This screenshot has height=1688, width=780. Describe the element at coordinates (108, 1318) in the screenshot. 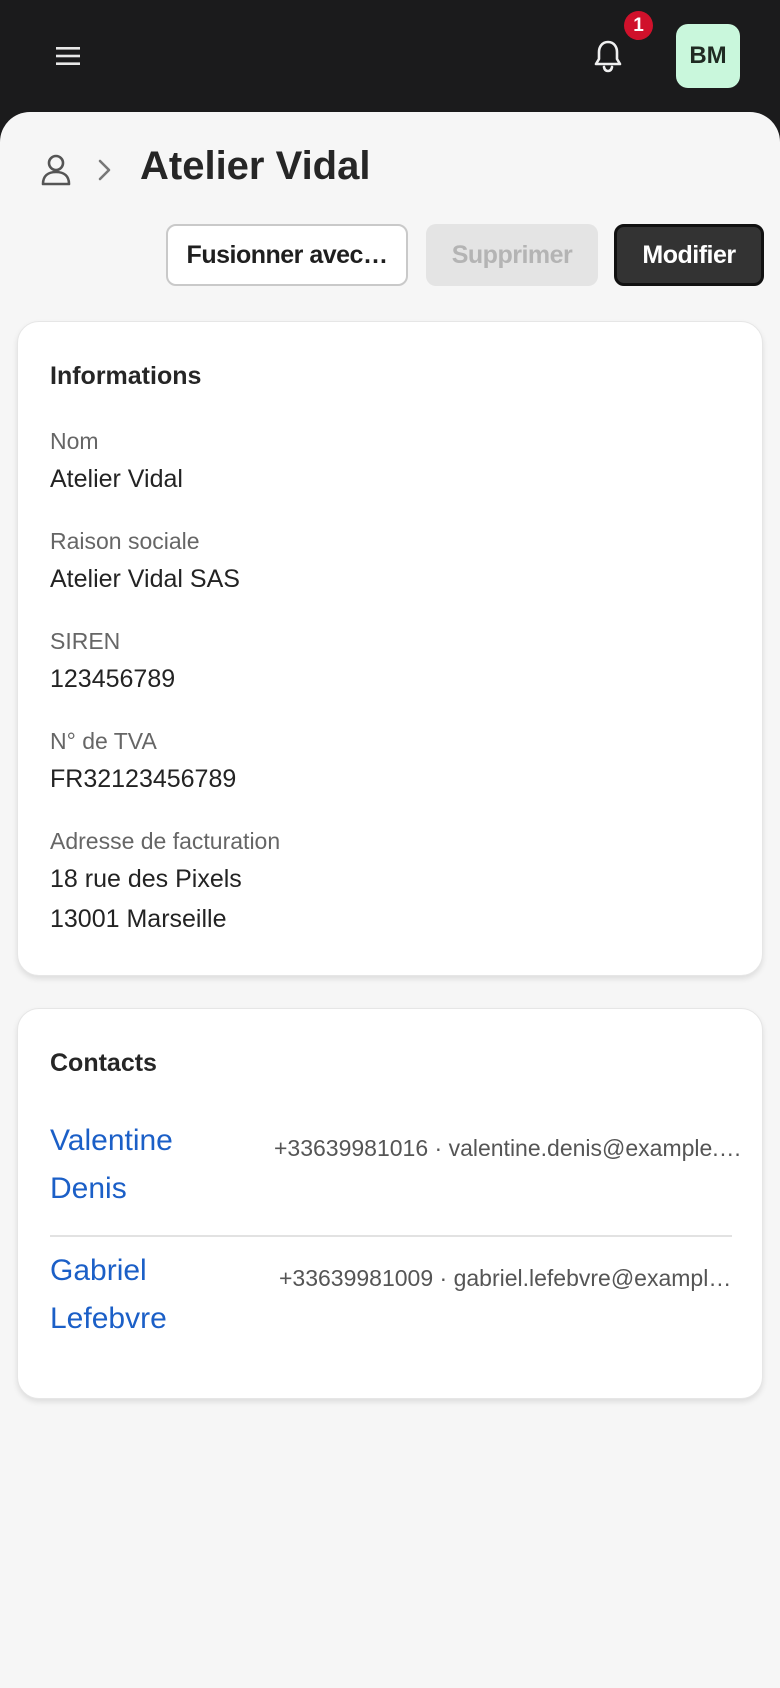

I see `contact-last-name: Lefebvre` at that location.